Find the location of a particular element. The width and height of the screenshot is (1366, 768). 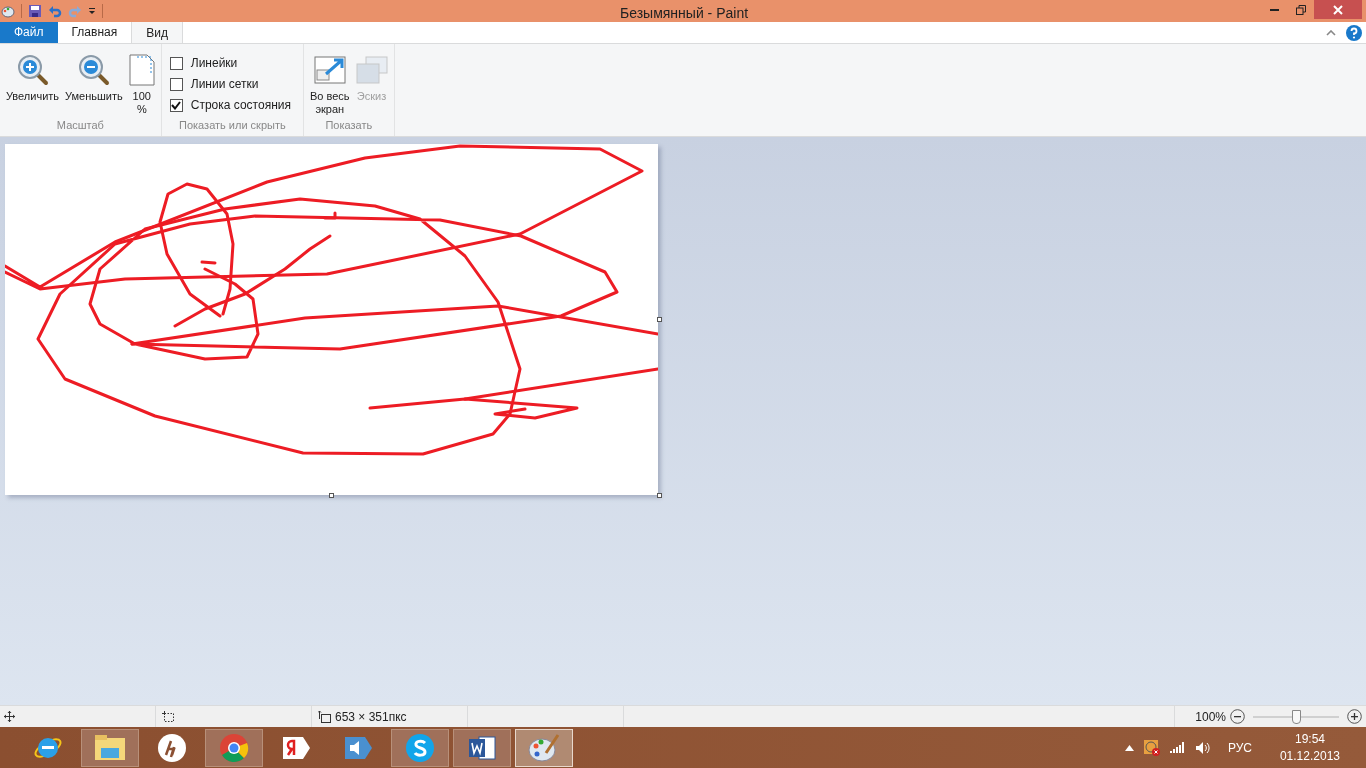

input-language: РУС is located at coordinates (1239, 747).